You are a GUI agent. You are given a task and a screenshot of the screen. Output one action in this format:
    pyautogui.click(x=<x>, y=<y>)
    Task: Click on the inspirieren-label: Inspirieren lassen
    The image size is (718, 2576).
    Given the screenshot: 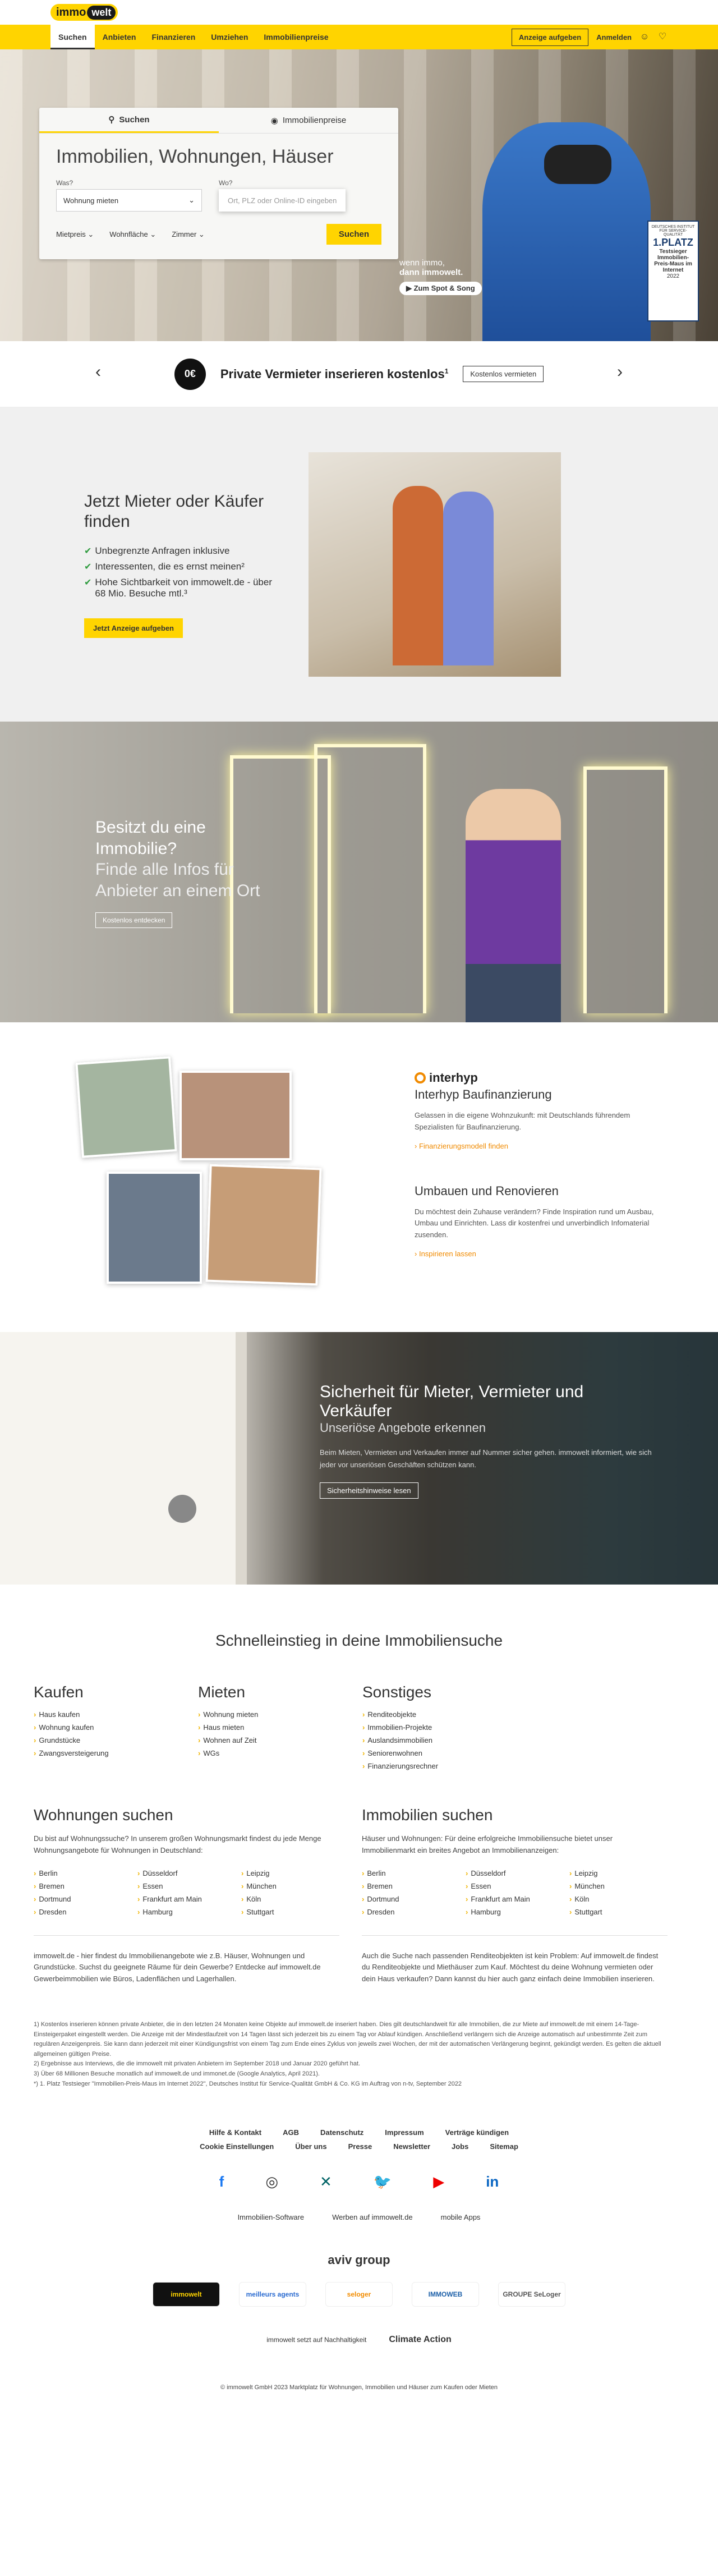 What is the action you would take?
    pyautogui.click(x=447, y=1253)
    